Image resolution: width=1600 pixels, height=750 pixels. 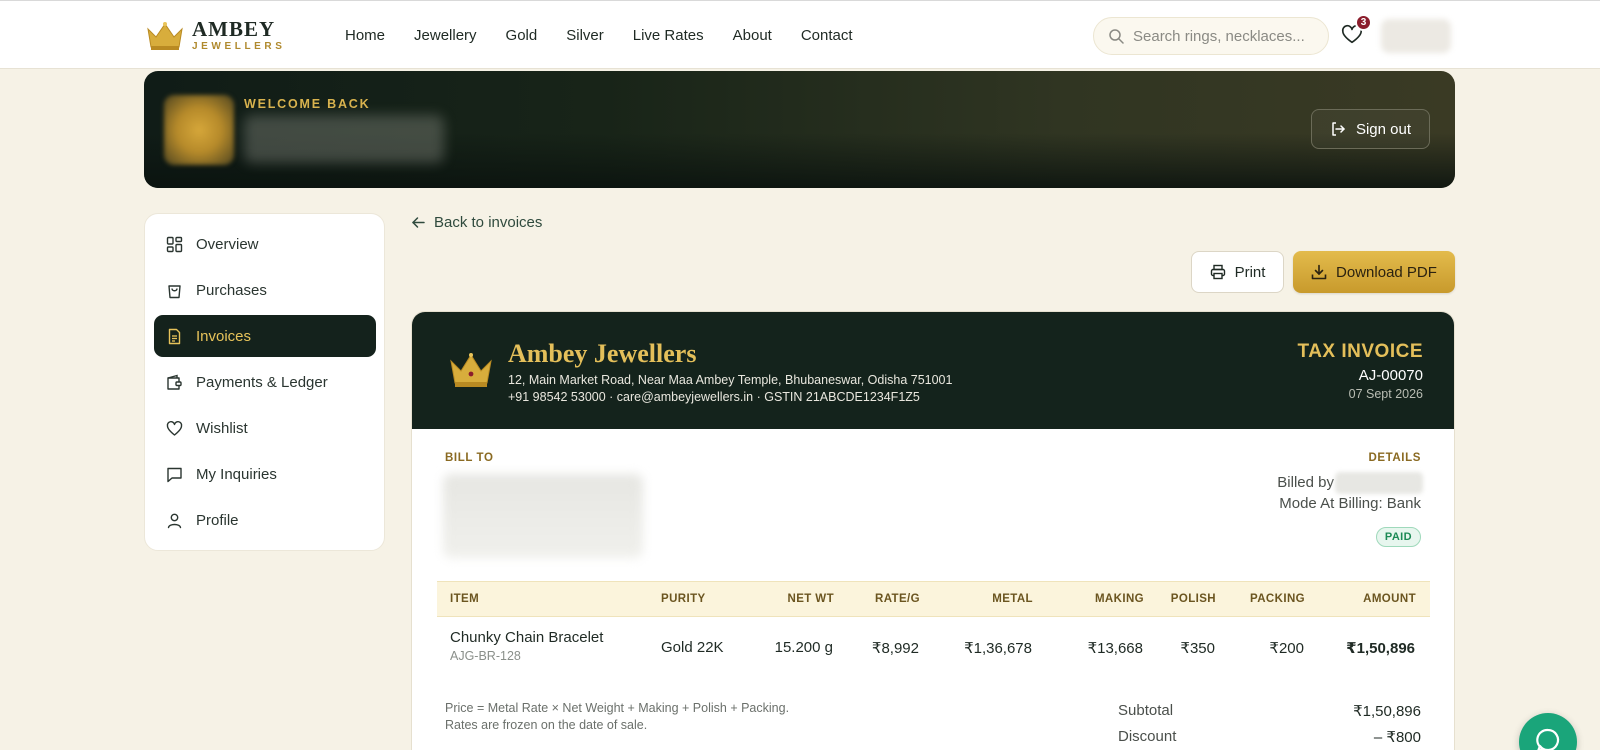 I want to click on item-polish: ₹350, so click(x=1197, y=648).